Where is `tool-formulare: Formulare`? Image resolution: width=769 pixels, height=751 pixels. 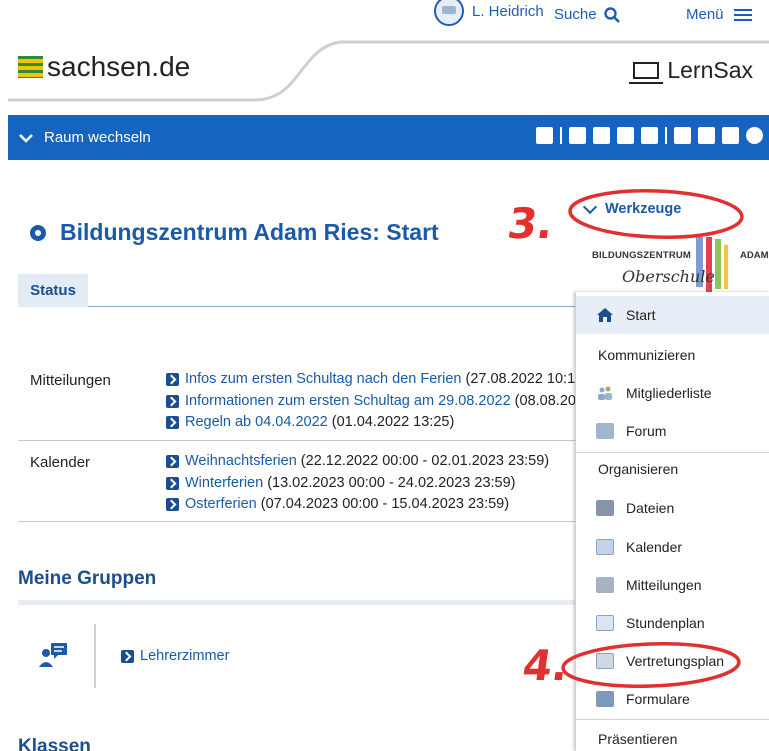 tool-formulare: Formulare is located at coordinates (672, 699).